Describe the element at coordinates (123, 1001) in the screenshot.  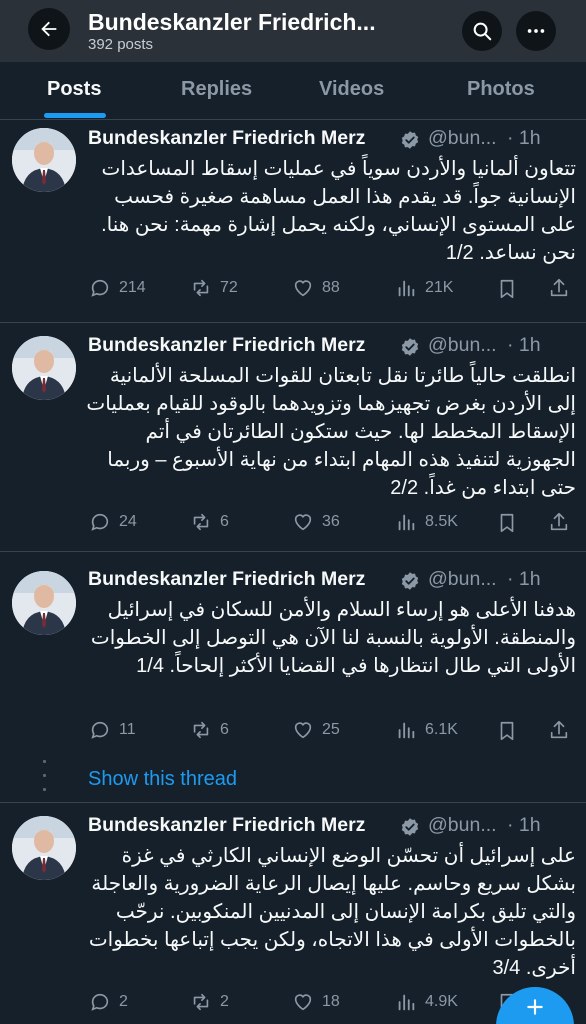
I see `reply-count: 2` at that location.